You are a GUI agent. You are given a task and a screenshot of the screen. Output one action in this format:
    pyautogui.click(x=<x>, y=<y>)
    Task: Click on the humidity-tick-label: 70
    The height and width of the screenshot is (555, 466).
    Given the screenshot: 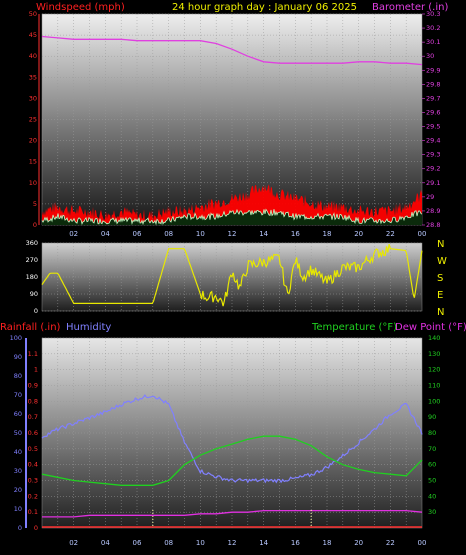 What is the action you would take?
    pyautogui.click(x=18, y=395)
    